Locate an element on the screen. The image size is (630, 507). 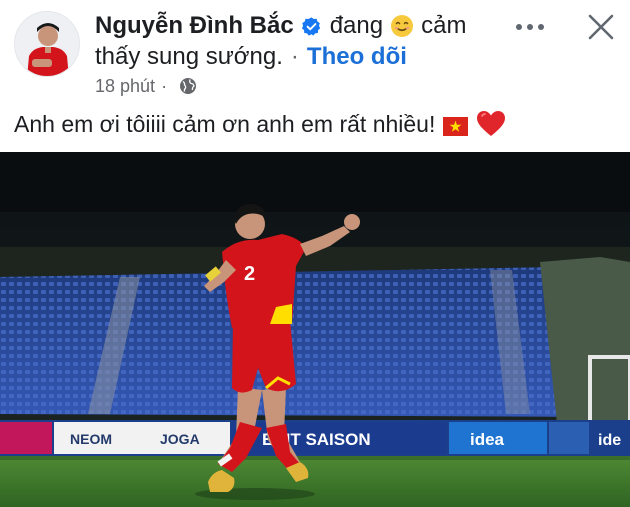
post-header-line2: thấy sung sướng. · Theo dõi is located at coordinates (251, 57).